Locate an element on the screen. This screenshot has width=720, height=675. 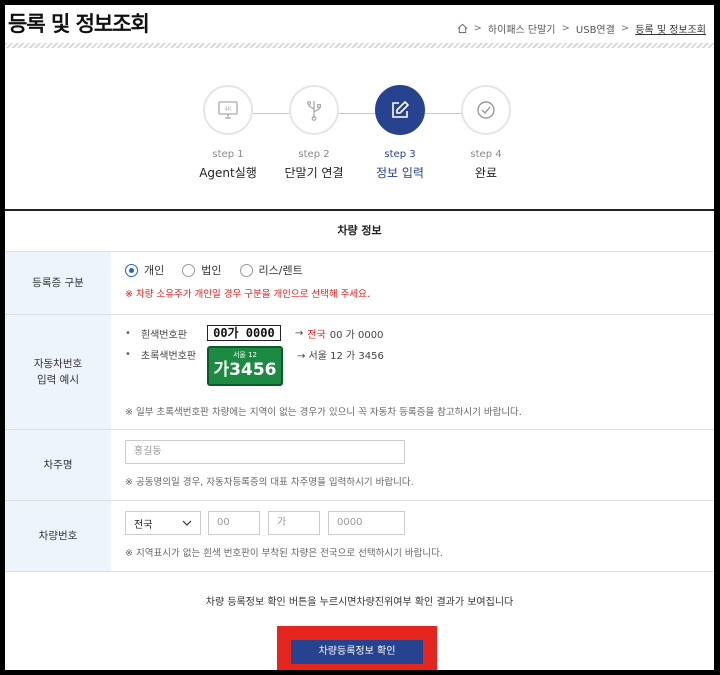
check-circle-icon is located at coordinates (486, 110).